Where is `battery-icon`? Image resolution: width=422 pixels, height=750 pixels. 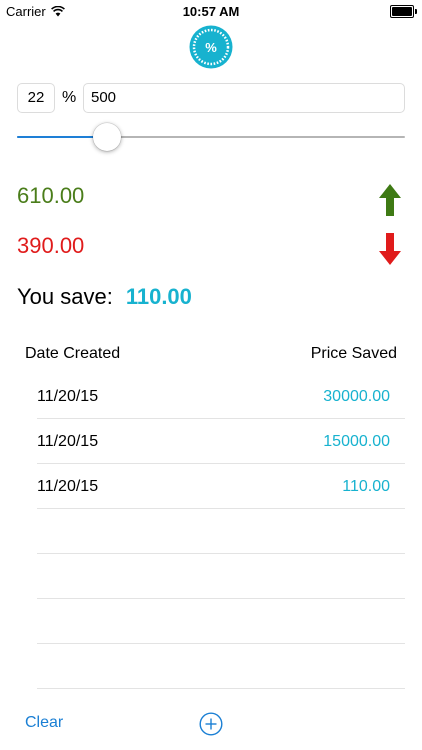 battery-icon is located at coordinates (403, 11).